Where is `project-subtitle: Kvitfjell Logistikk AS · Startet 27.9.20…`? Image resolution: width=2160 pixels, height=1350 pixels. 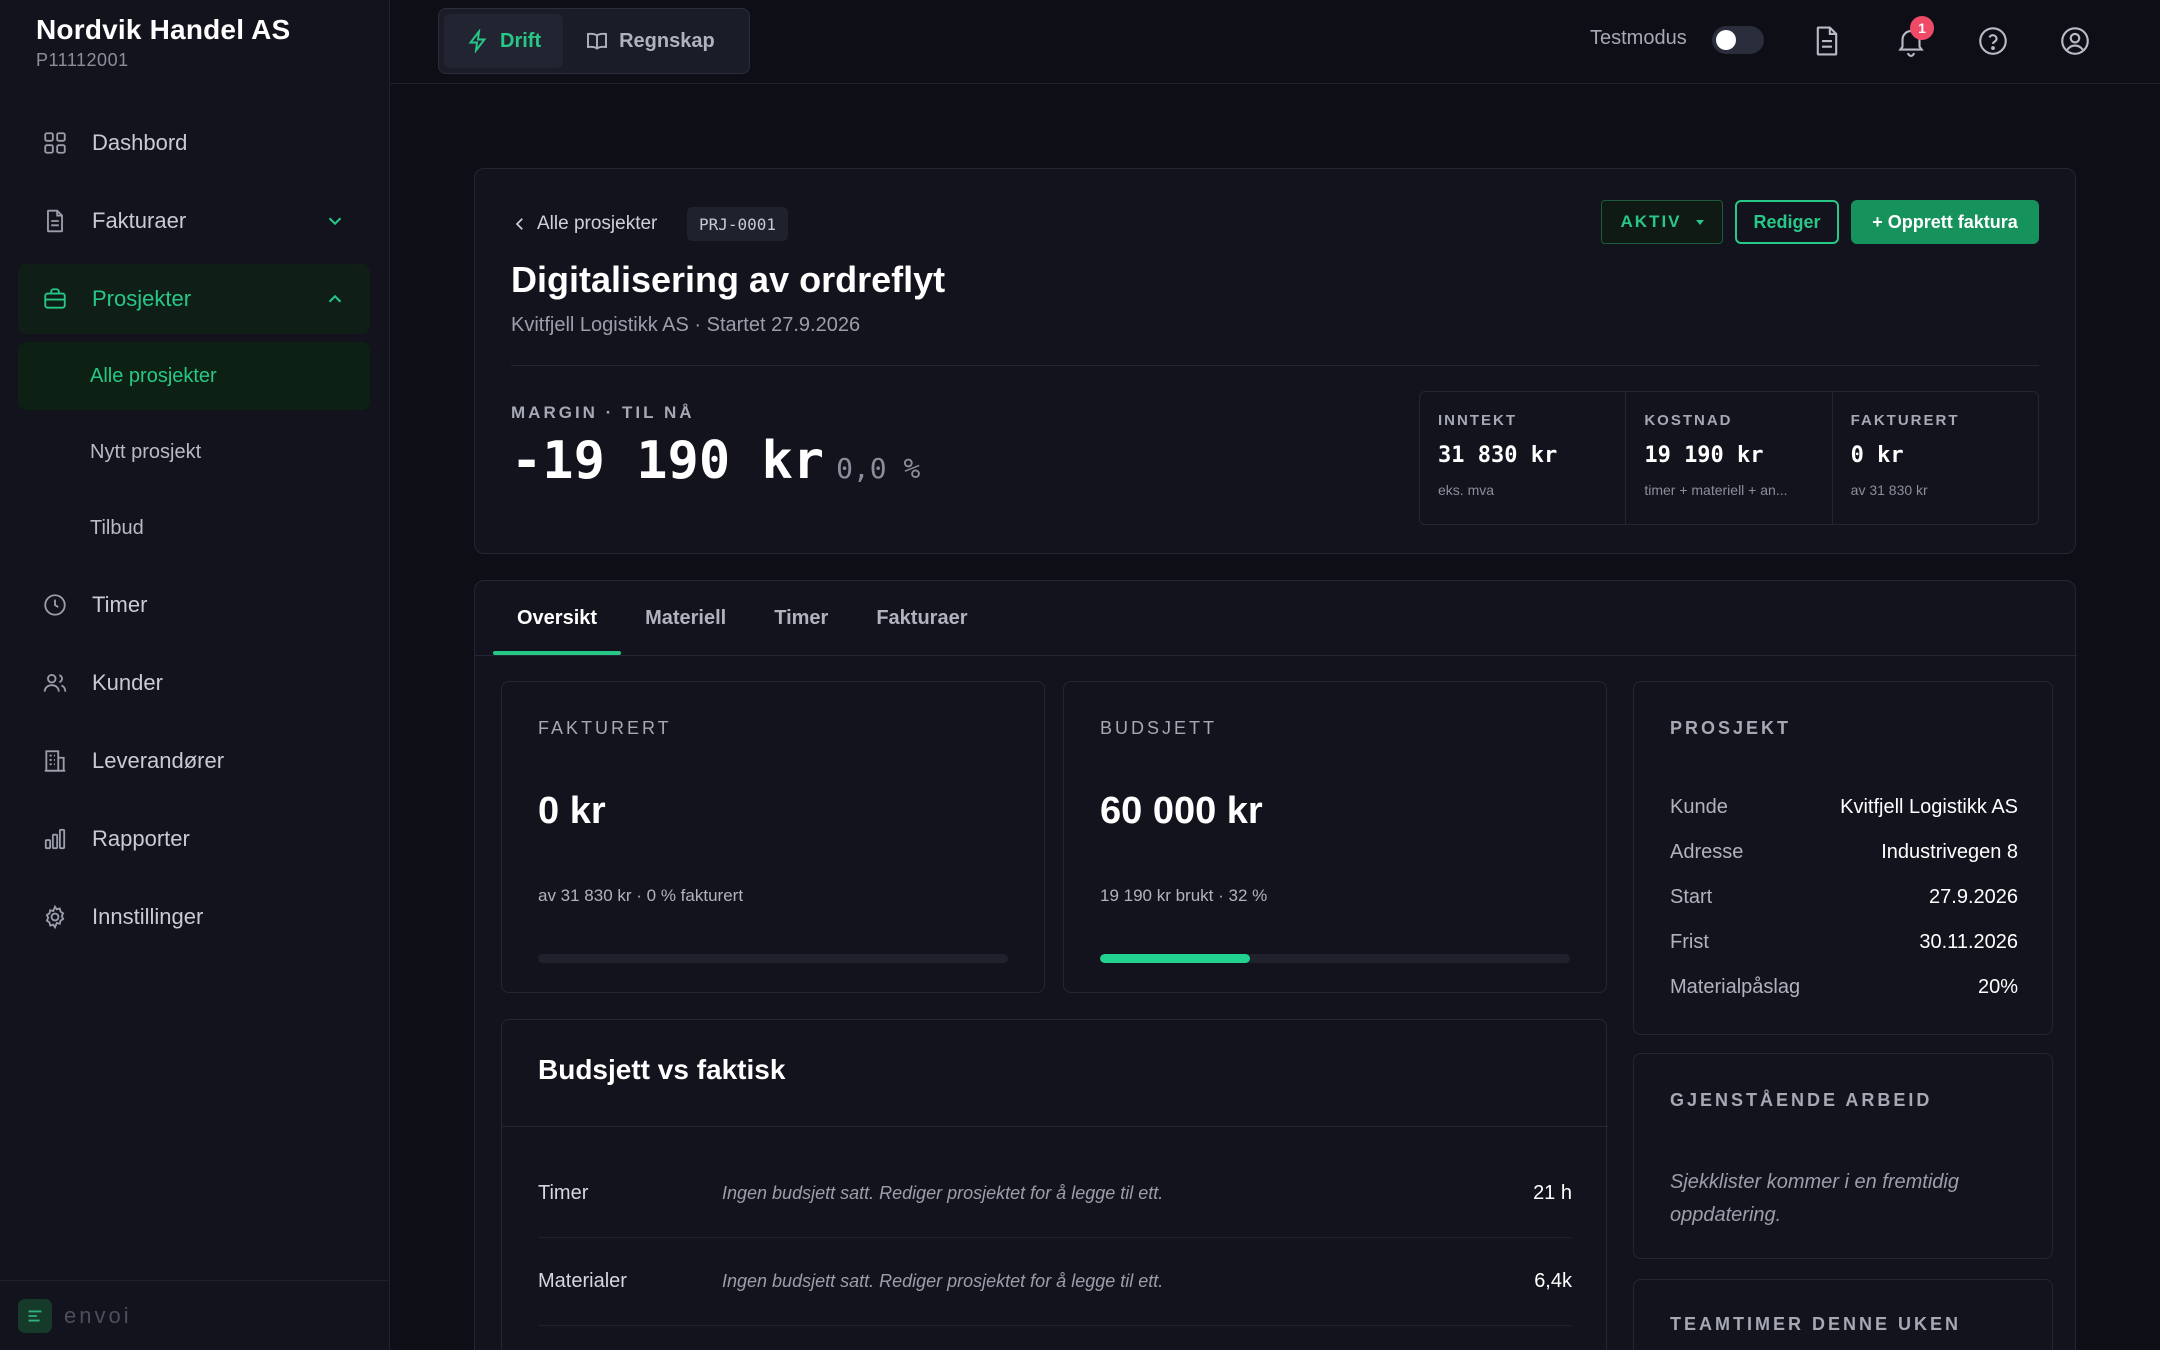
project-subtitle: Kvitfjell Logistikk AS · Startet 27.9.20… is located at coordinates (686, 325).